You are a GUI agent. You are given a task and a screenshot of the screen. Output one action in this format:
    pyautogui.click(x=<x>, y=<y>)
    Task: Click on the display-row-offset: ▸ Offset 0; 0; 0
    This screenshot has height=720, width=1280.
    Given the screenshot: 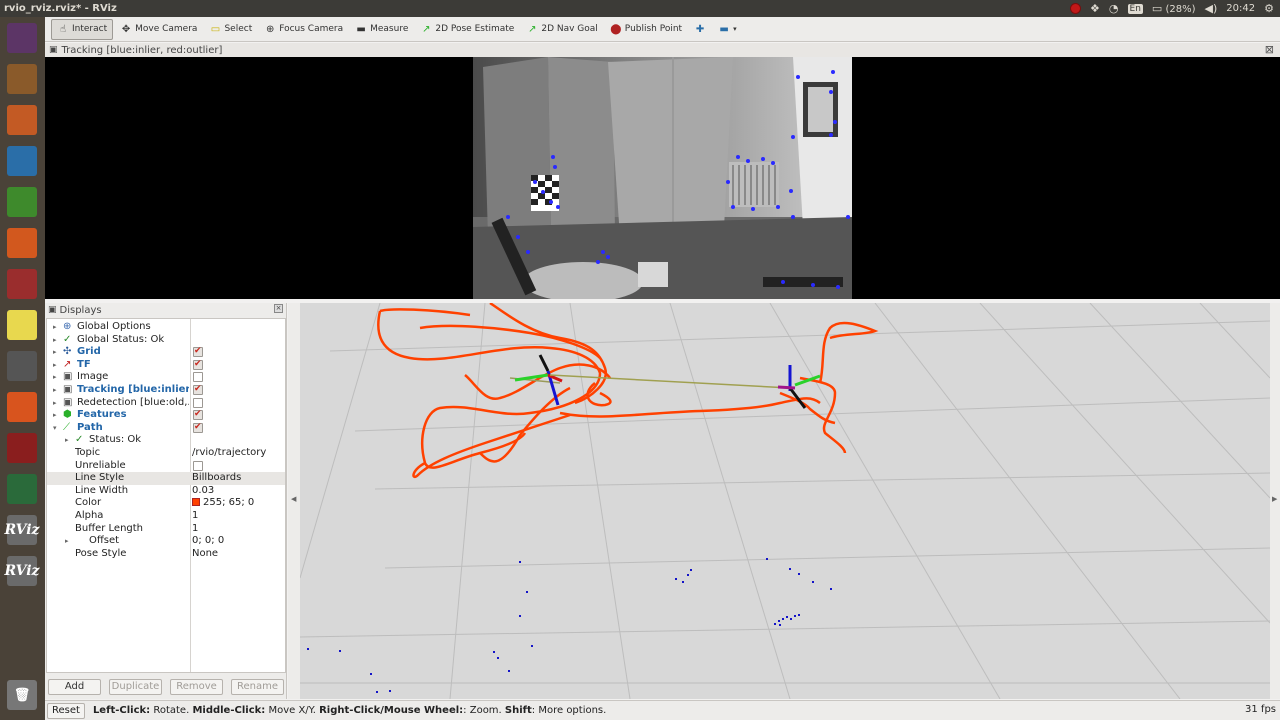 What is the action you would take?
    pyautogui.click(x=166, y=541)
    